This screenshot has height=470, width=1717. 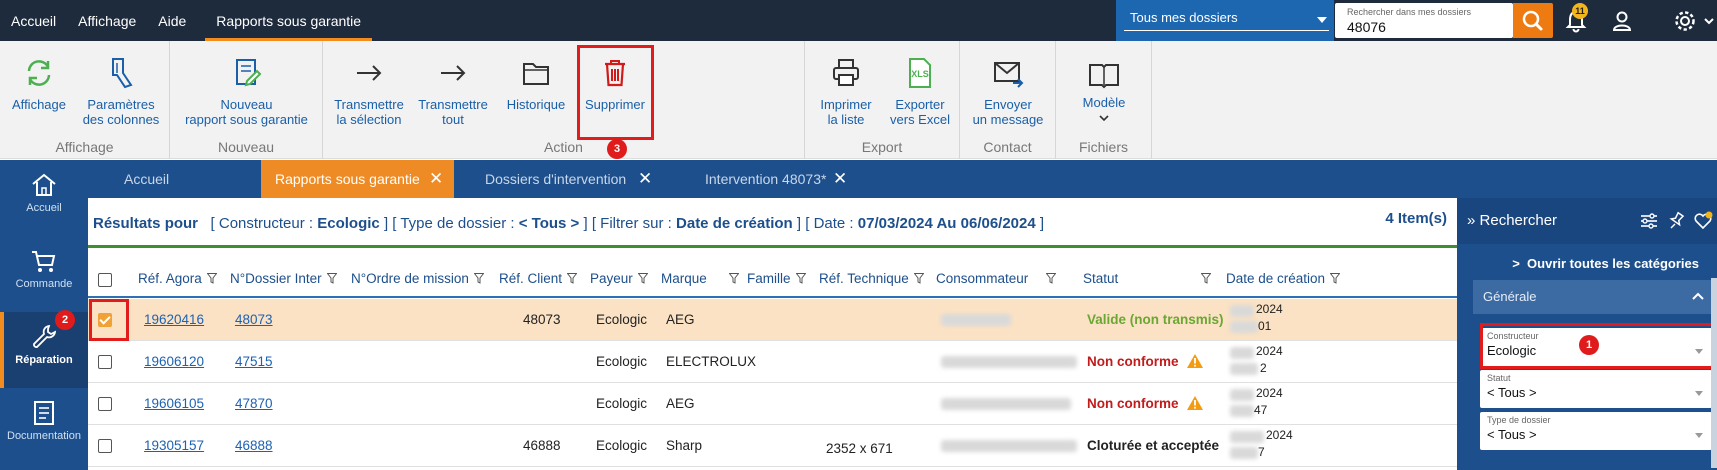 What do you see at coordinates (1226, 19) in the screenshot?
I see `dossiers-scope-select: Tous mes dossiers` at bounding box center [1226, 19].